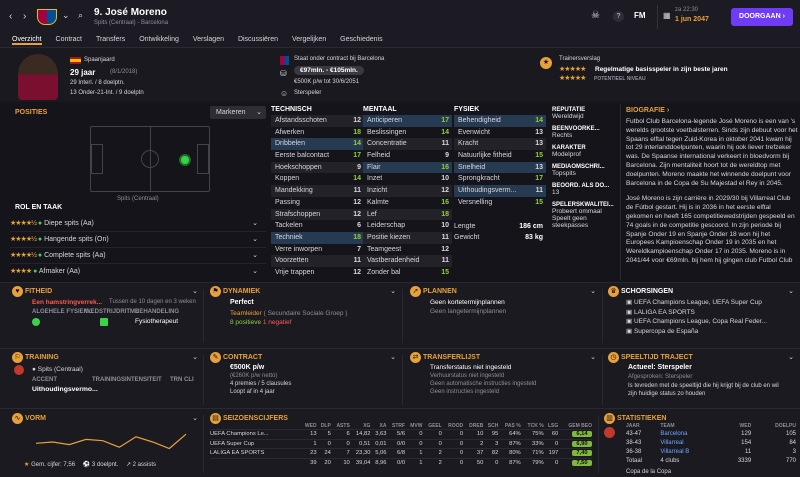 The width and height of the screenshot is (800, 477). Describe the element at coordinates (407, 156) in the screenshot. I see `attribute-row: Felheid 9` at that location.